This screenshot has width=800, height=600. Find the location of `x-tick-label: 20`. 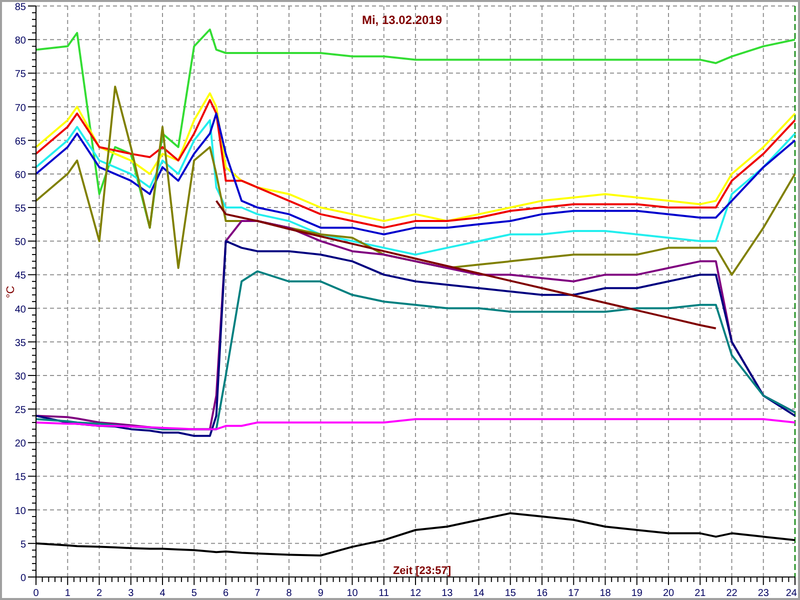

x-tick-label: 20 is located at coordinates (668, 593).